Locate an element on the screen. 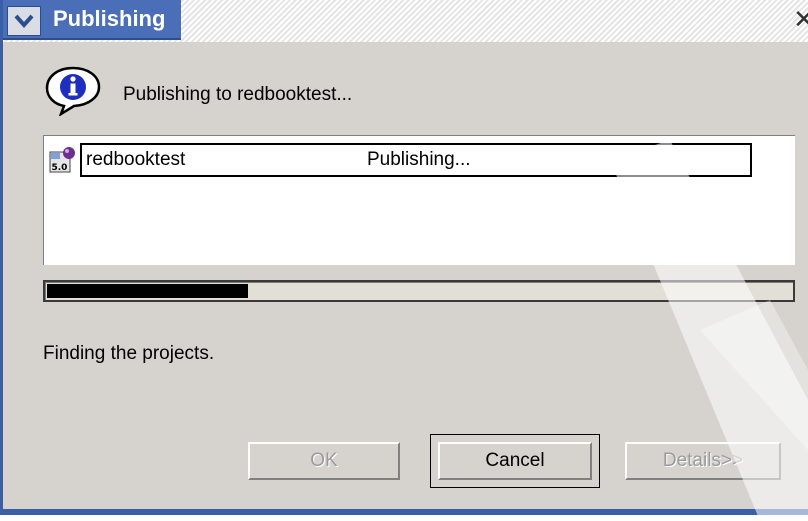  title-tab: Publishing is located at coordinates (92, 20).